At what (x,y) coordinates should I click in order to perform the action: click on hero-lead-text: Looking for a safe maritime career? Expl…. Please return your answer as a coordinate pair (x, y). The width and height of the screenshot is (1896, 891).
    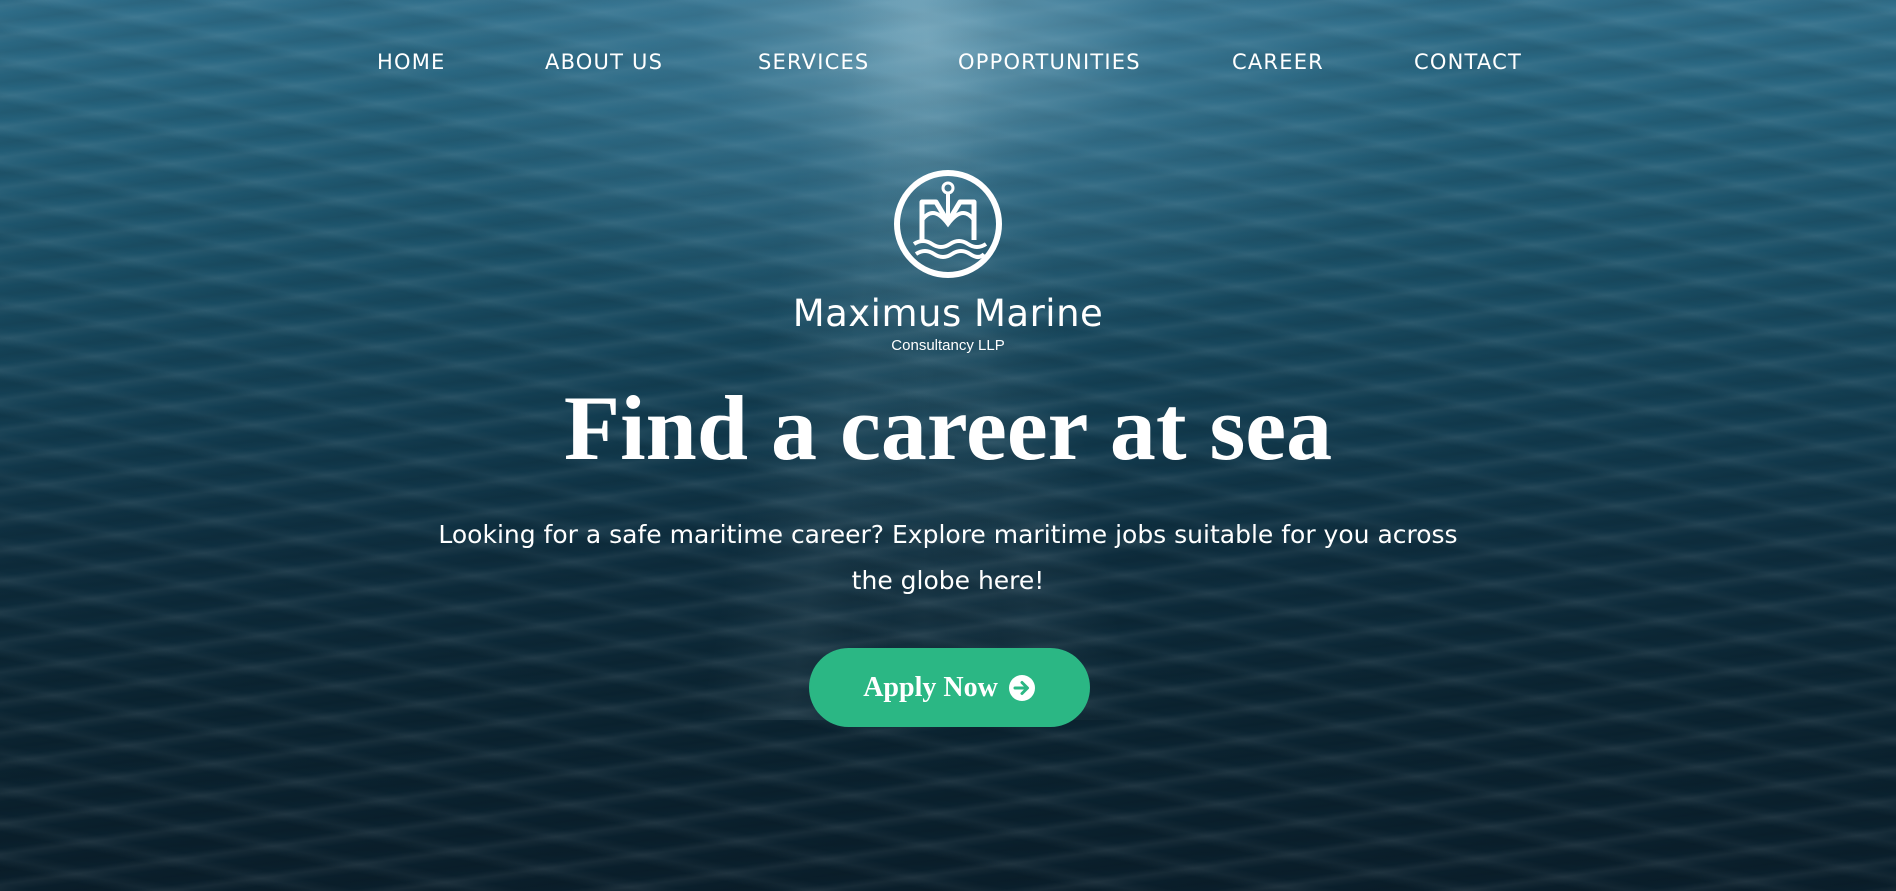
    Looking at the image, I should click on (948, 557).